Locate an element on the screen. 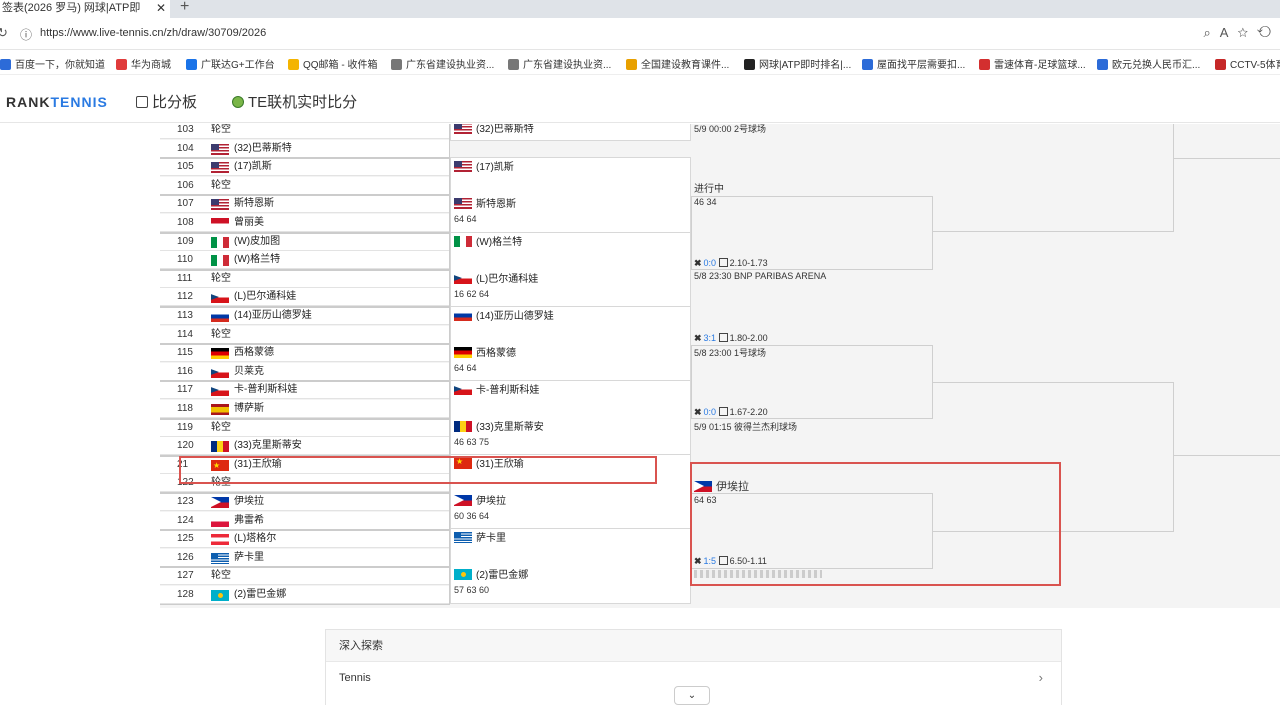  match-player: (14)亚历山德罗娃 is located at coordinates (504, 317).